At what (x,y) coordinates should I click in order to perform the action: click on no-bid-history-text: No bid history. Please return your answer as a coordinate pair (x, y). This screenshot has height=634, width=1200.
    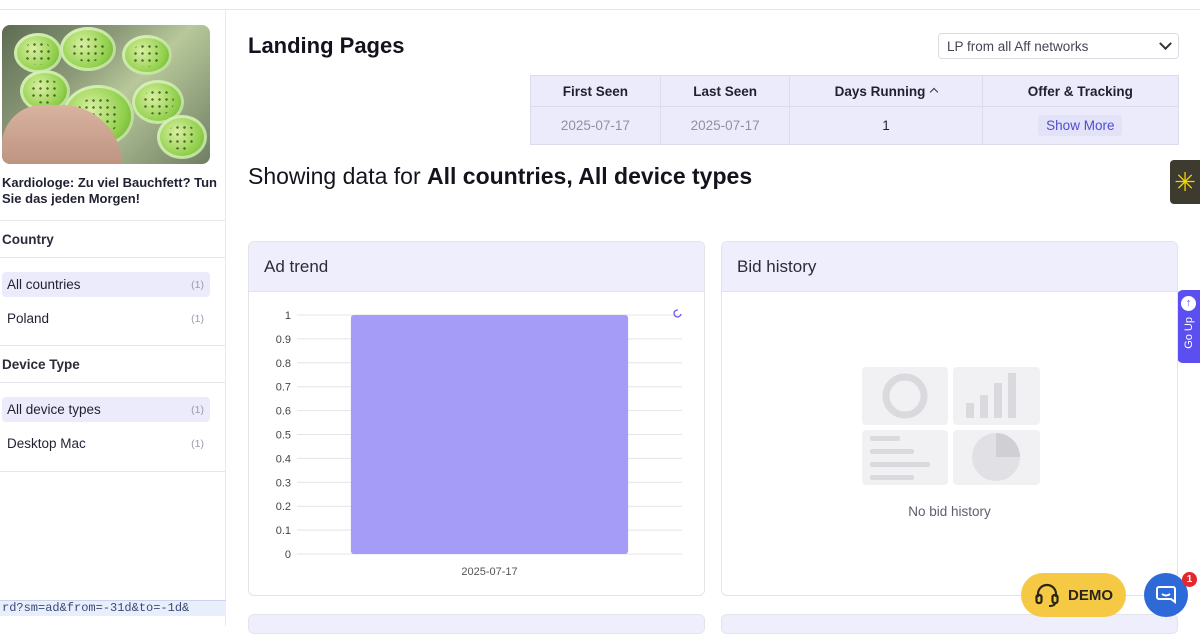
    Looking at the image, I should click on (949, 511).